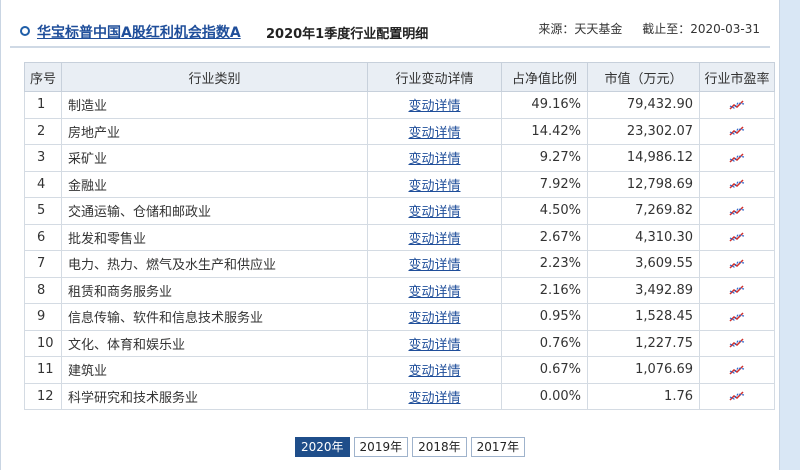 The width and height of the screenshot is (800, 470). I want to click on market-value: 4,310.30, so click(643, 237).